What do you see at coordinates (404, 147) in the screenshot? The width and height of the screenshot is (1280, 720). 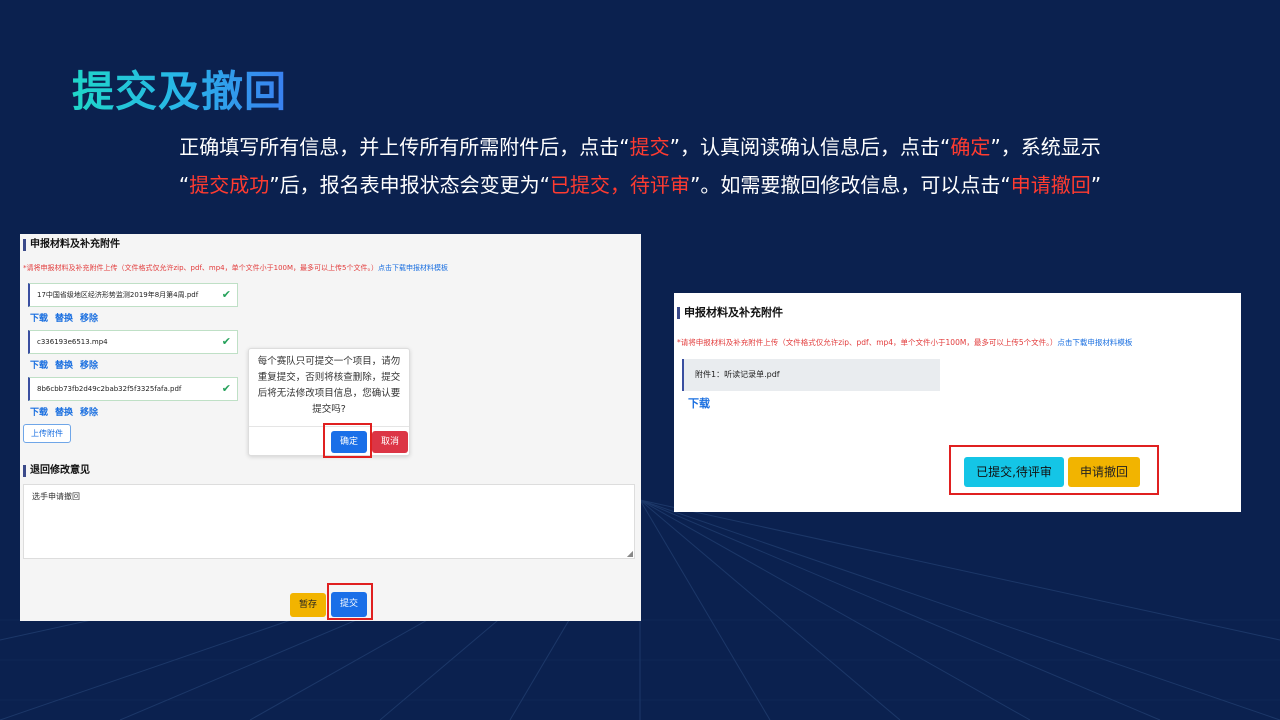 I see `intro-text: 正确填写所有信息，并上传所有所需附件后，点击“` at bounding box center [404, 147].